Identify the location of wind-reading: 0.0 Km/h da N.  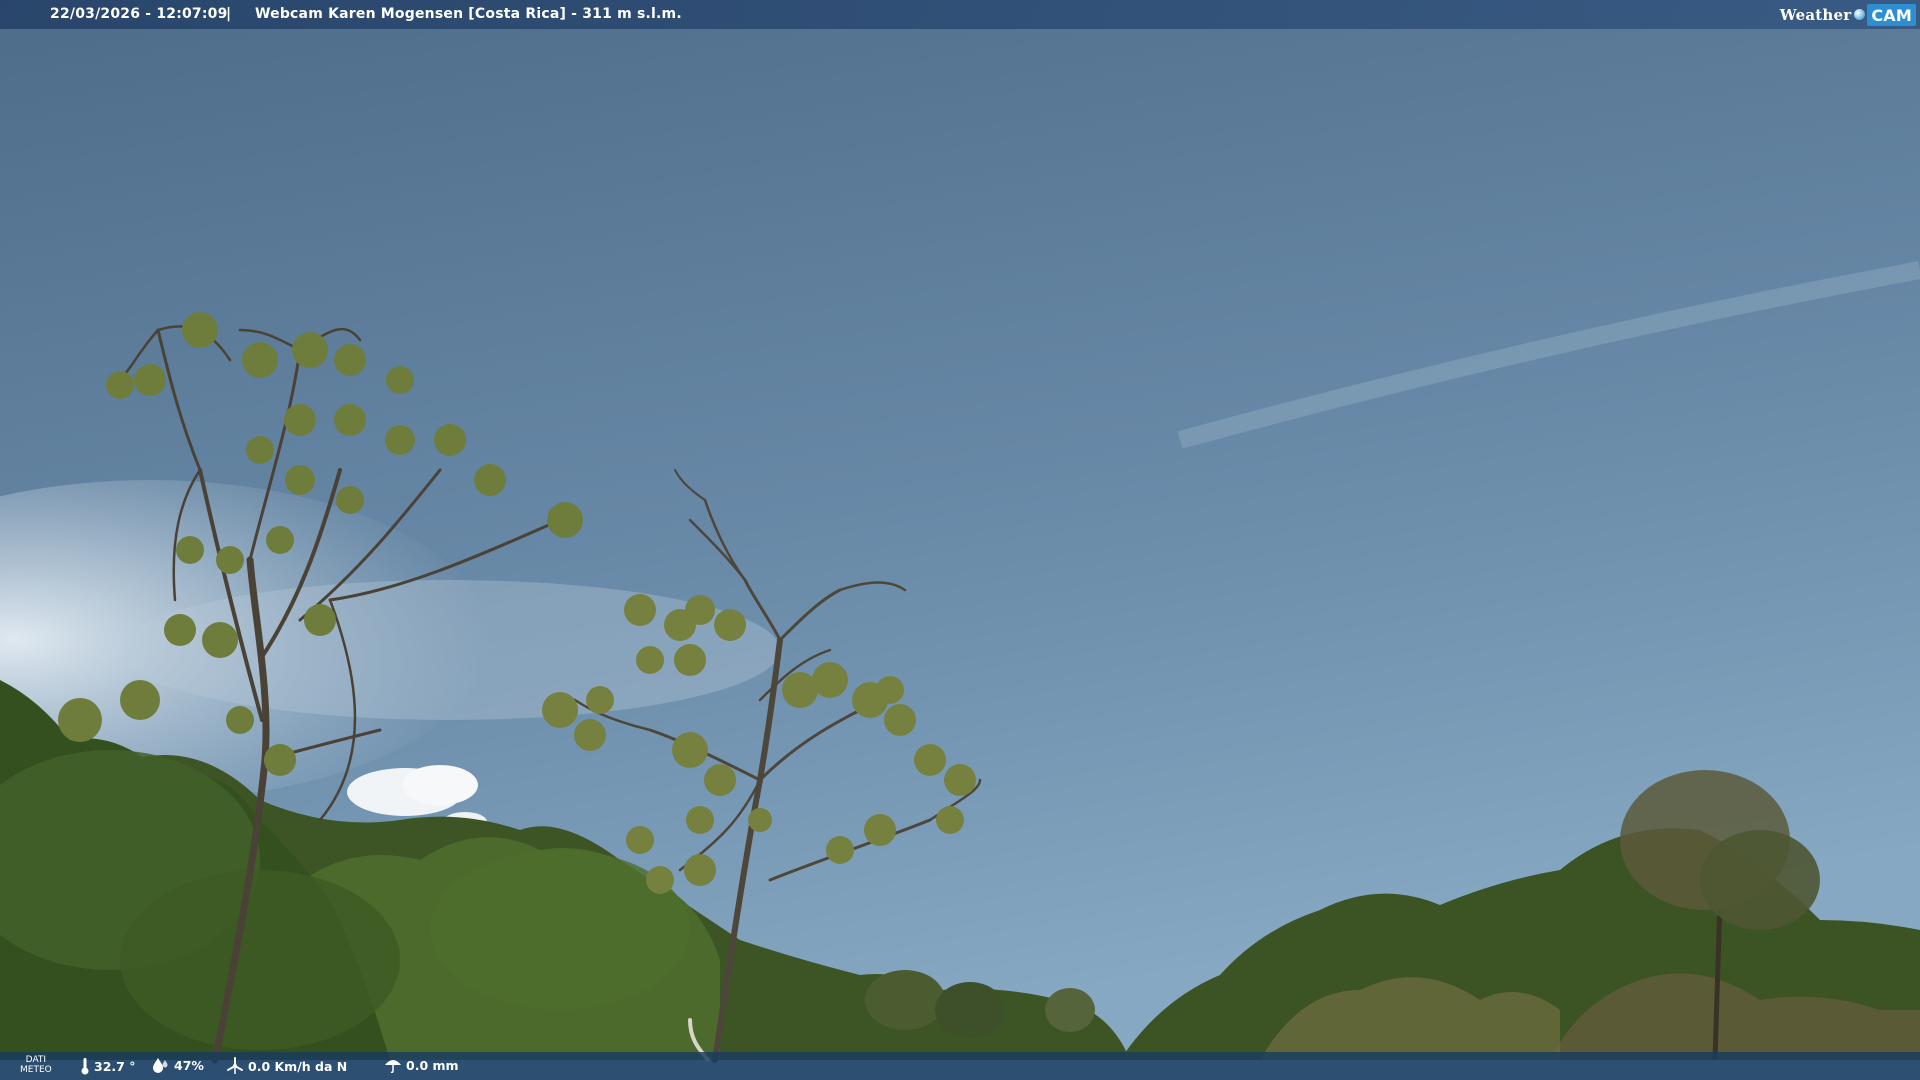
(286, 1066).